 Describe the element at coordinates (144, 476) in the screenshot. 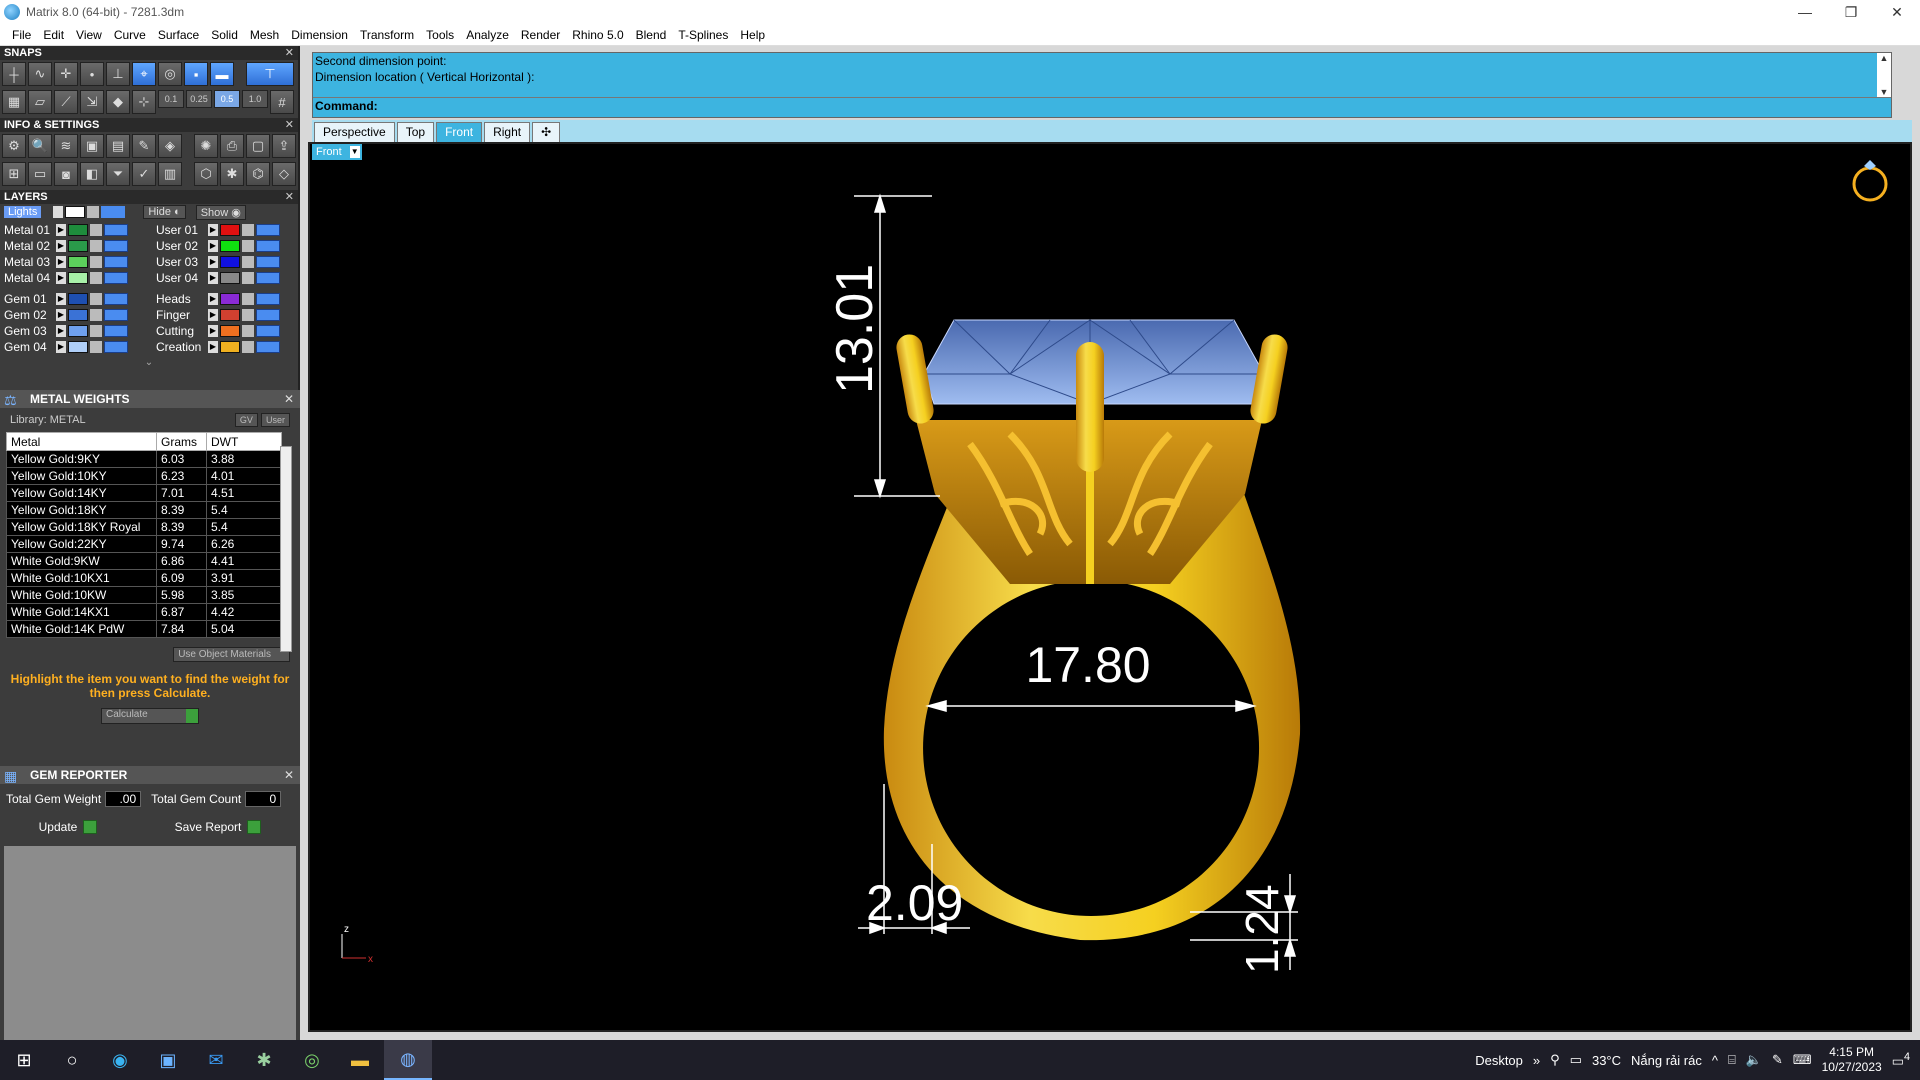

I see `table-row: Yellow Gold:10KY 6.23 4.01` at that location.